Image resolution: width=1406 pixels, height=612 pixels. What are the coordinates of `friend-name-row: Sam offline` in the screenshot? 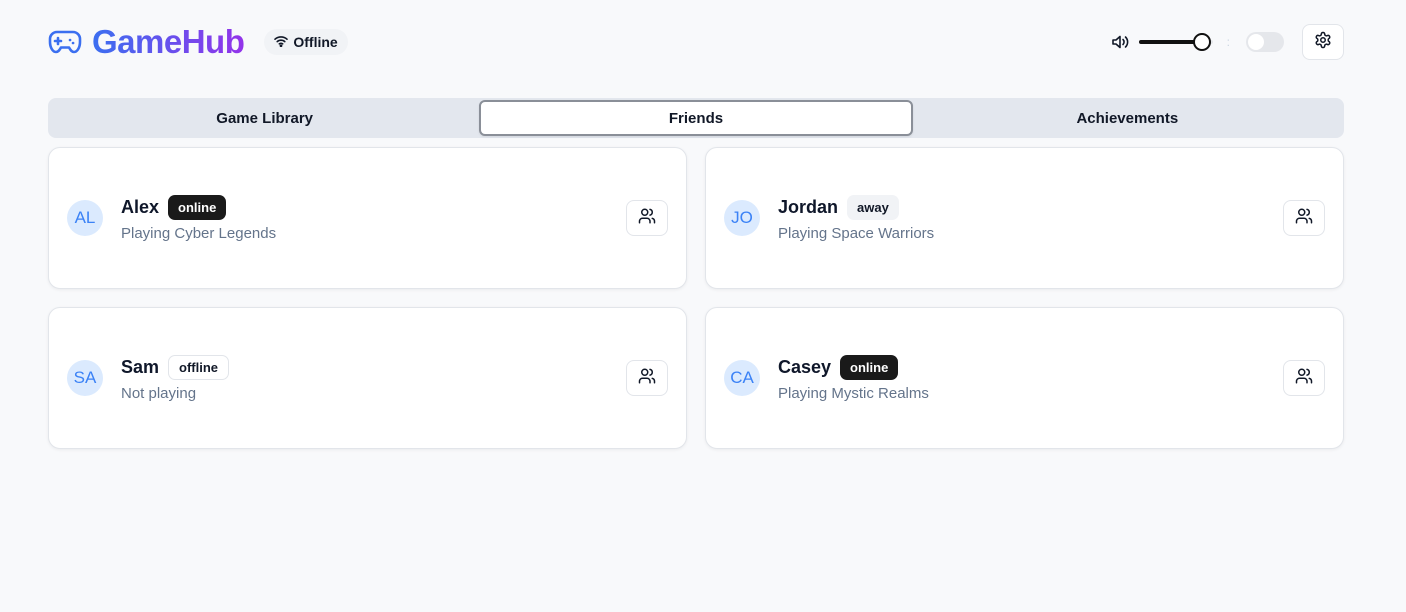 It's located at (373, 368).